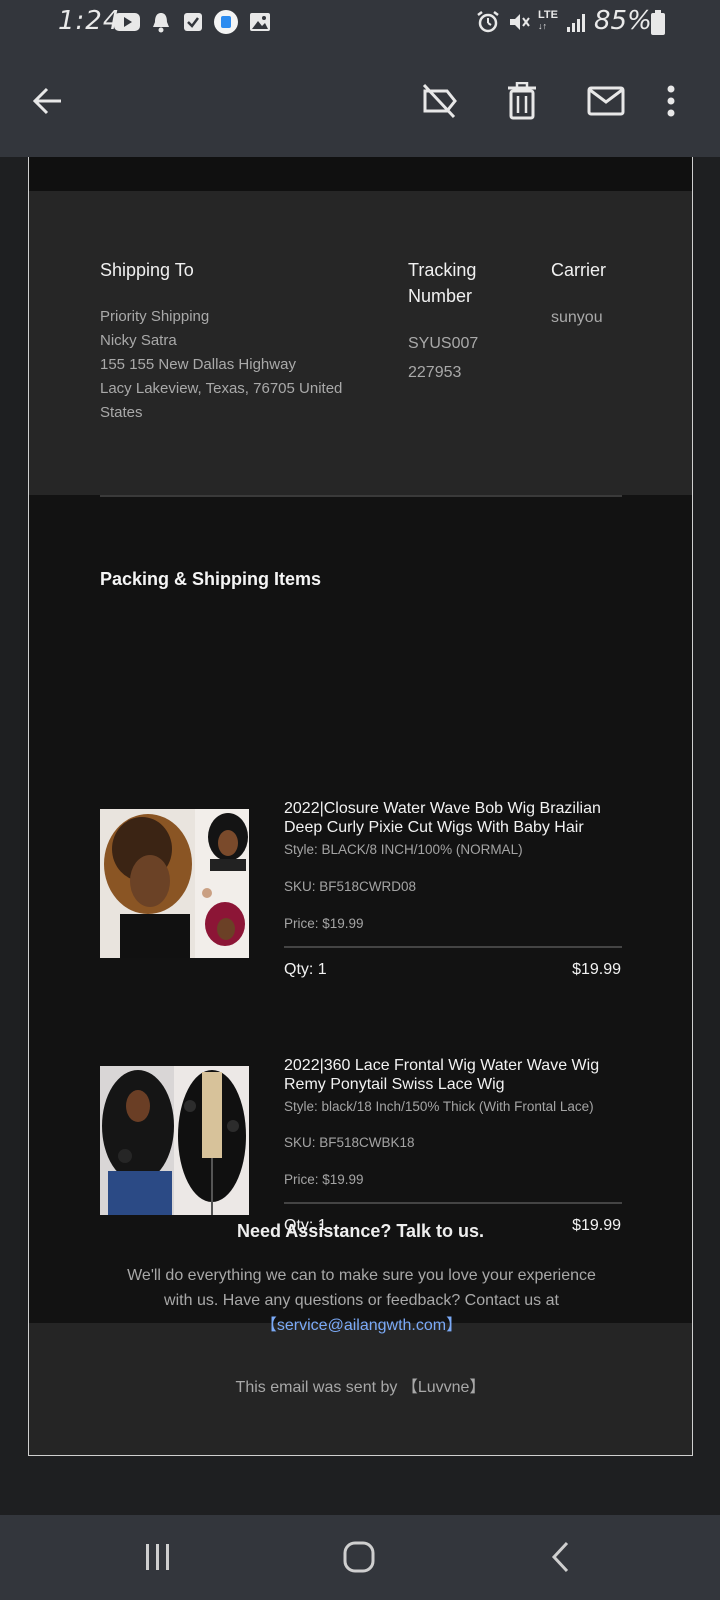 The height and width of the screenshot is (1600, 720). I want to click on home-icon, so click(359, 1557).